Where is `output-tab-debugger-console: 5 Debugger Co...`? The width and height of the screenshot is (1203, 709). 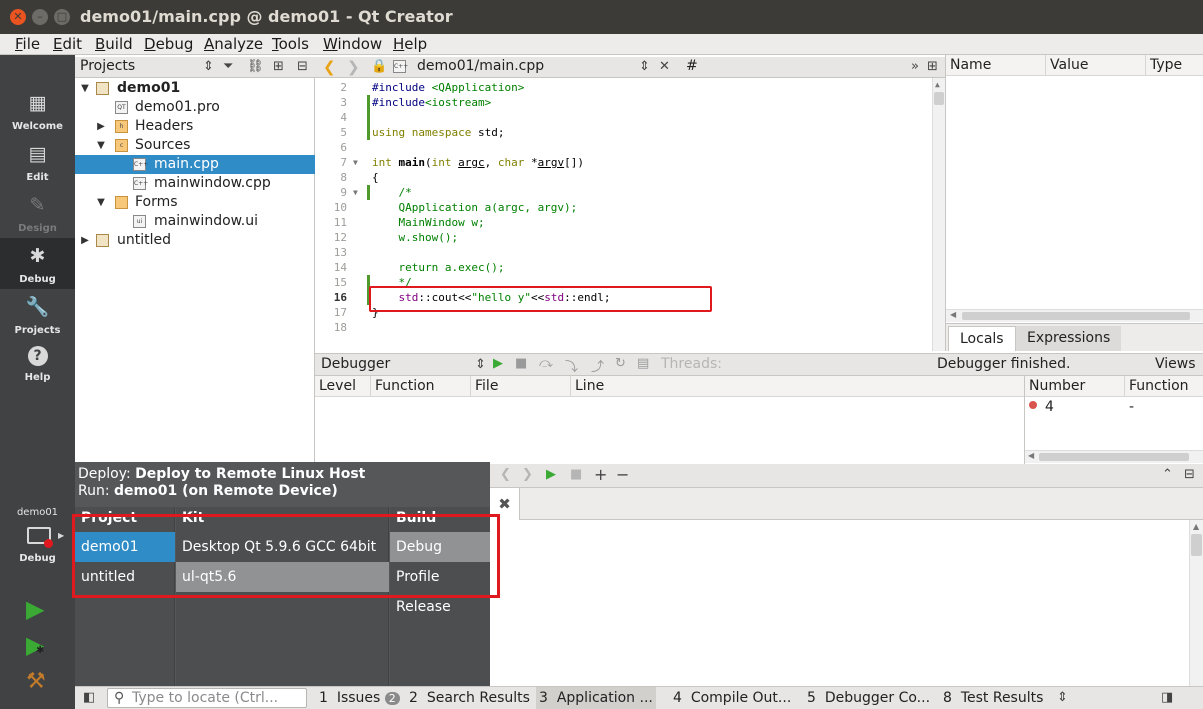
output-tab-debugger-console: 5 Debugger Co... is located at coordinates (868, 698).